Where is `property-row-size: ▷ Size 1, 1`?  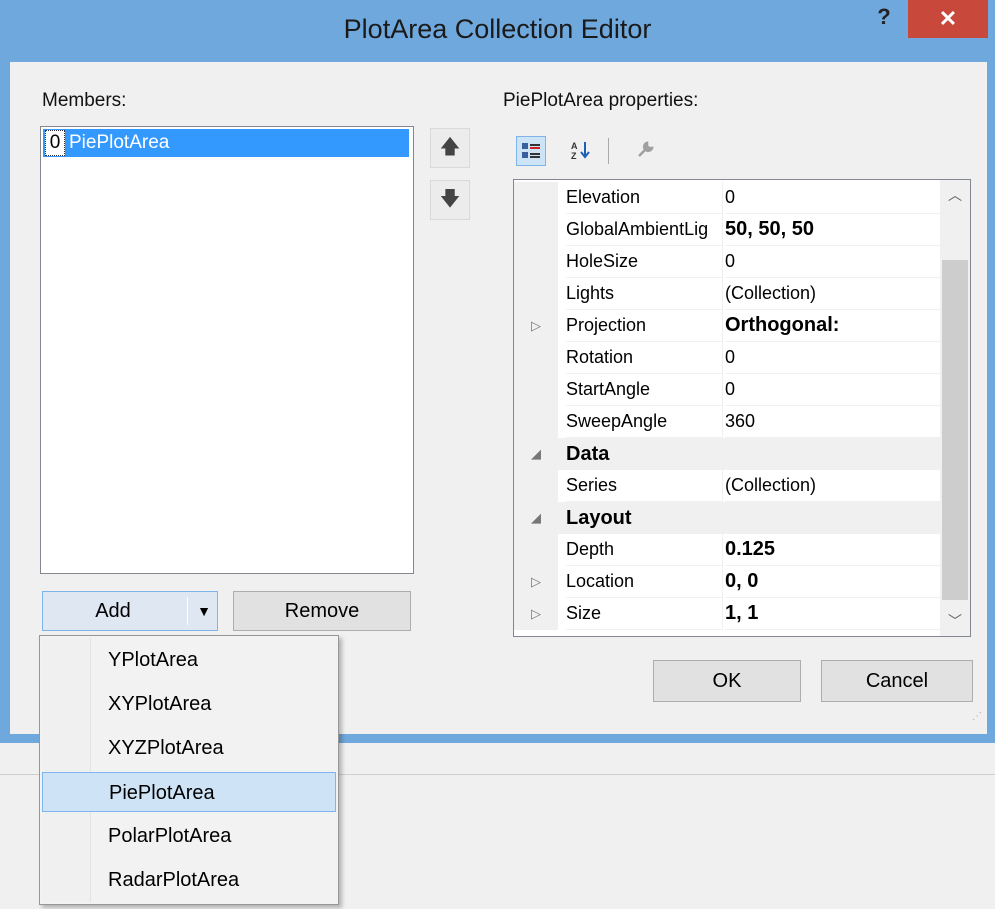
property-row-size: ▷ Size 1, 1 is located at coordinates (727, 614).